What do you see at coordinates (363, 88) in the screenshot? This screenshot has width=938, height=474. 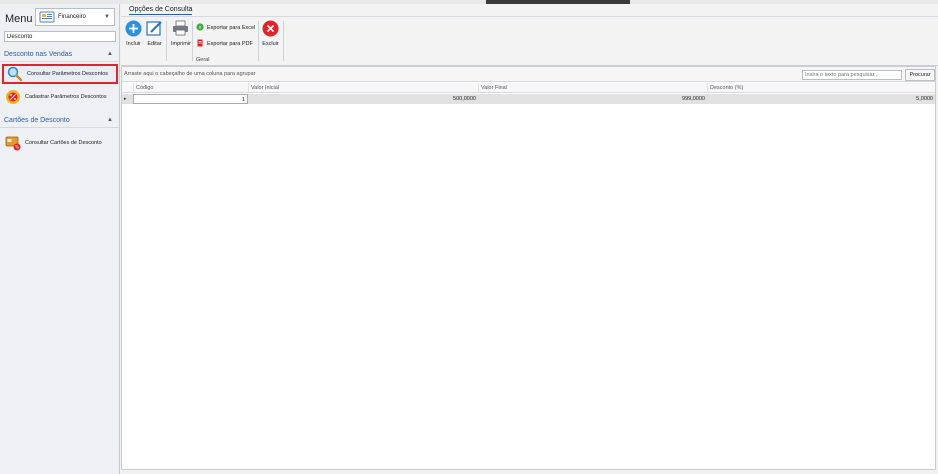 I see `column-header-valor-inicial: Valor Inicial` at bounding box center [363, 88].